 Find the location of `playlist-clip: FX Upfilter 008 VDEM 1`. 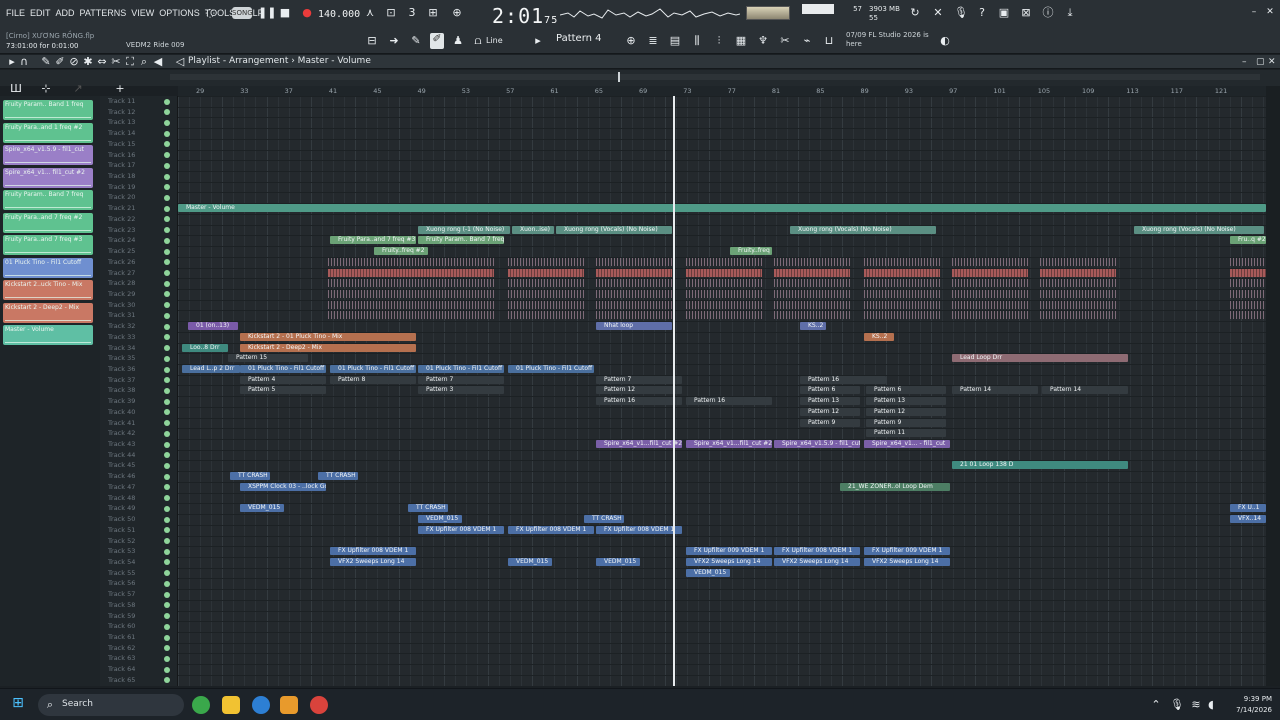

playlist-clip: FX Upfilter 008 VDEM 1 is located at coordinates (461, 529).